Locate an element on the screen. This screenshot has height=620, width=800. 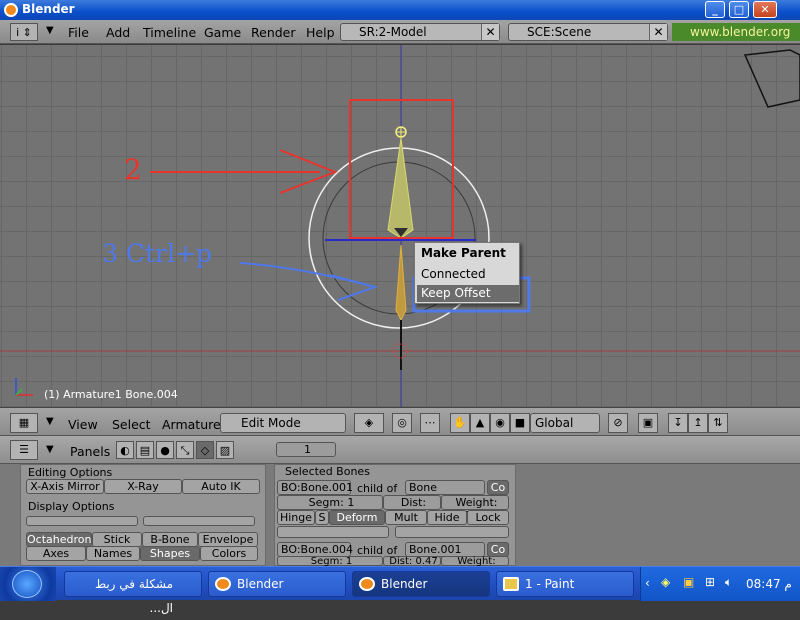
lock-button: Lock is located at coordinates (488, 517).